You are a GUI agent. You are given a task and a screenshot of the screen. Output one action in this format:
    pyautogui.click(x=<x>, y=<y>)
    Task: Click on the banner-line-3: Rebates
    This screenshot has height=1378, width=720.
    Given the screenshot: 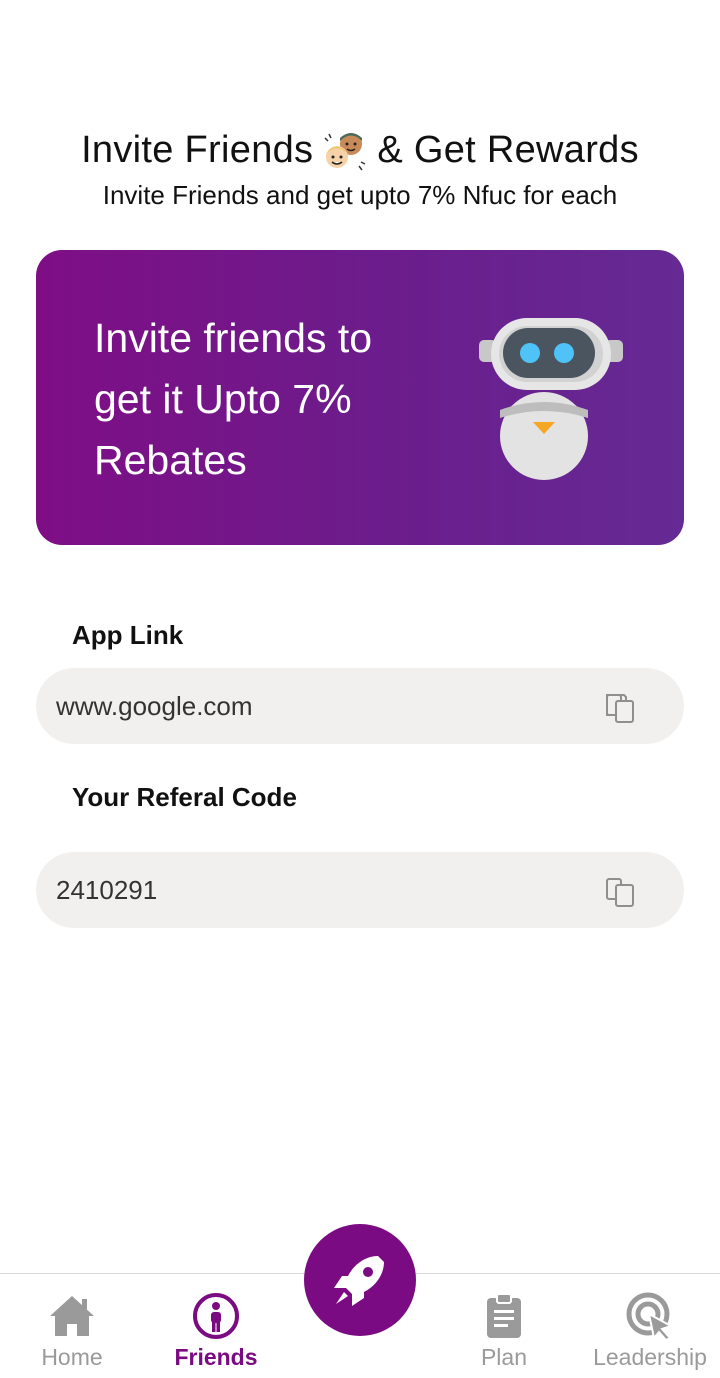 What is the action you would take?
    pyautogui.click(x=170, y=460)
    